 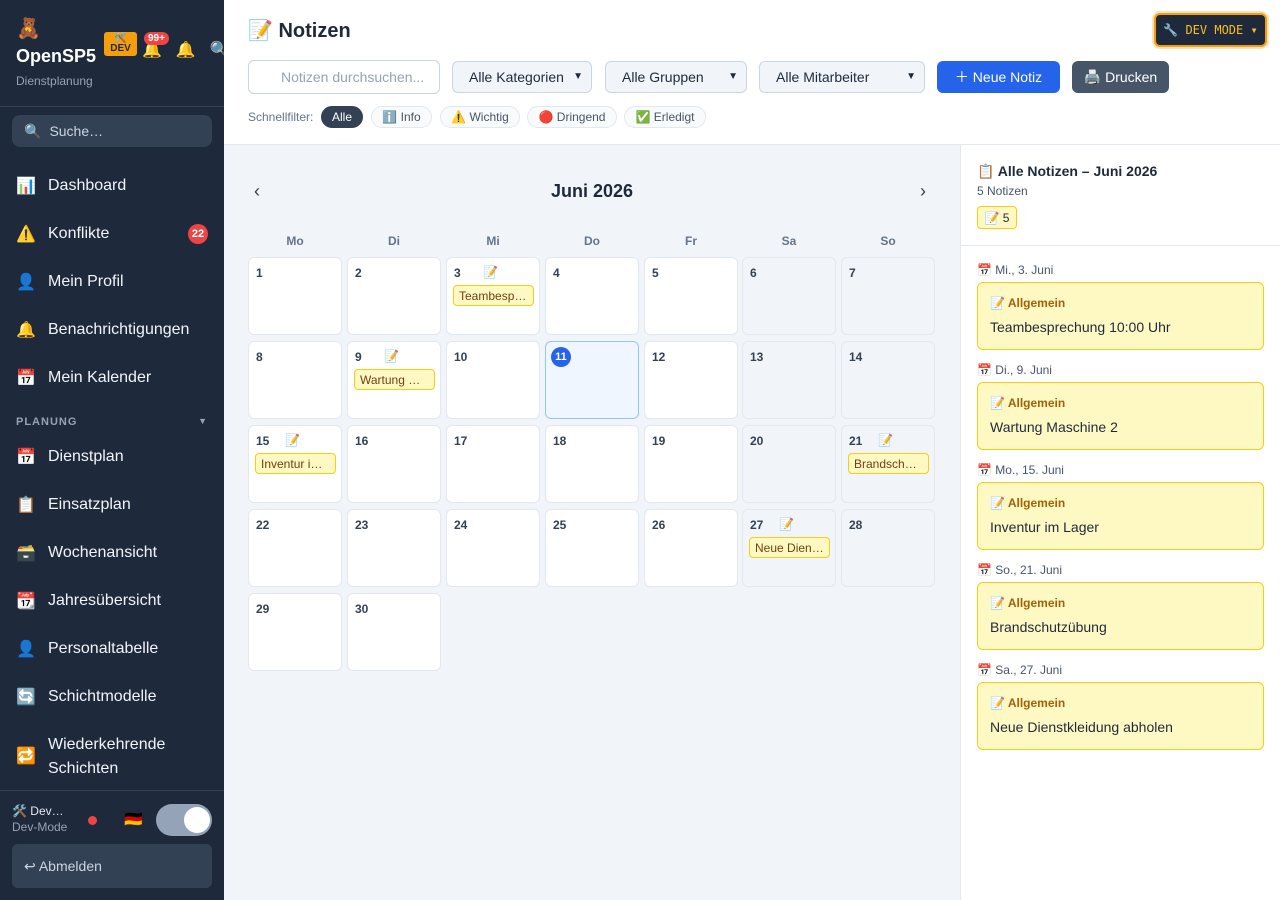 I want to click on day-cell: 1, so click(x=295, y=296).